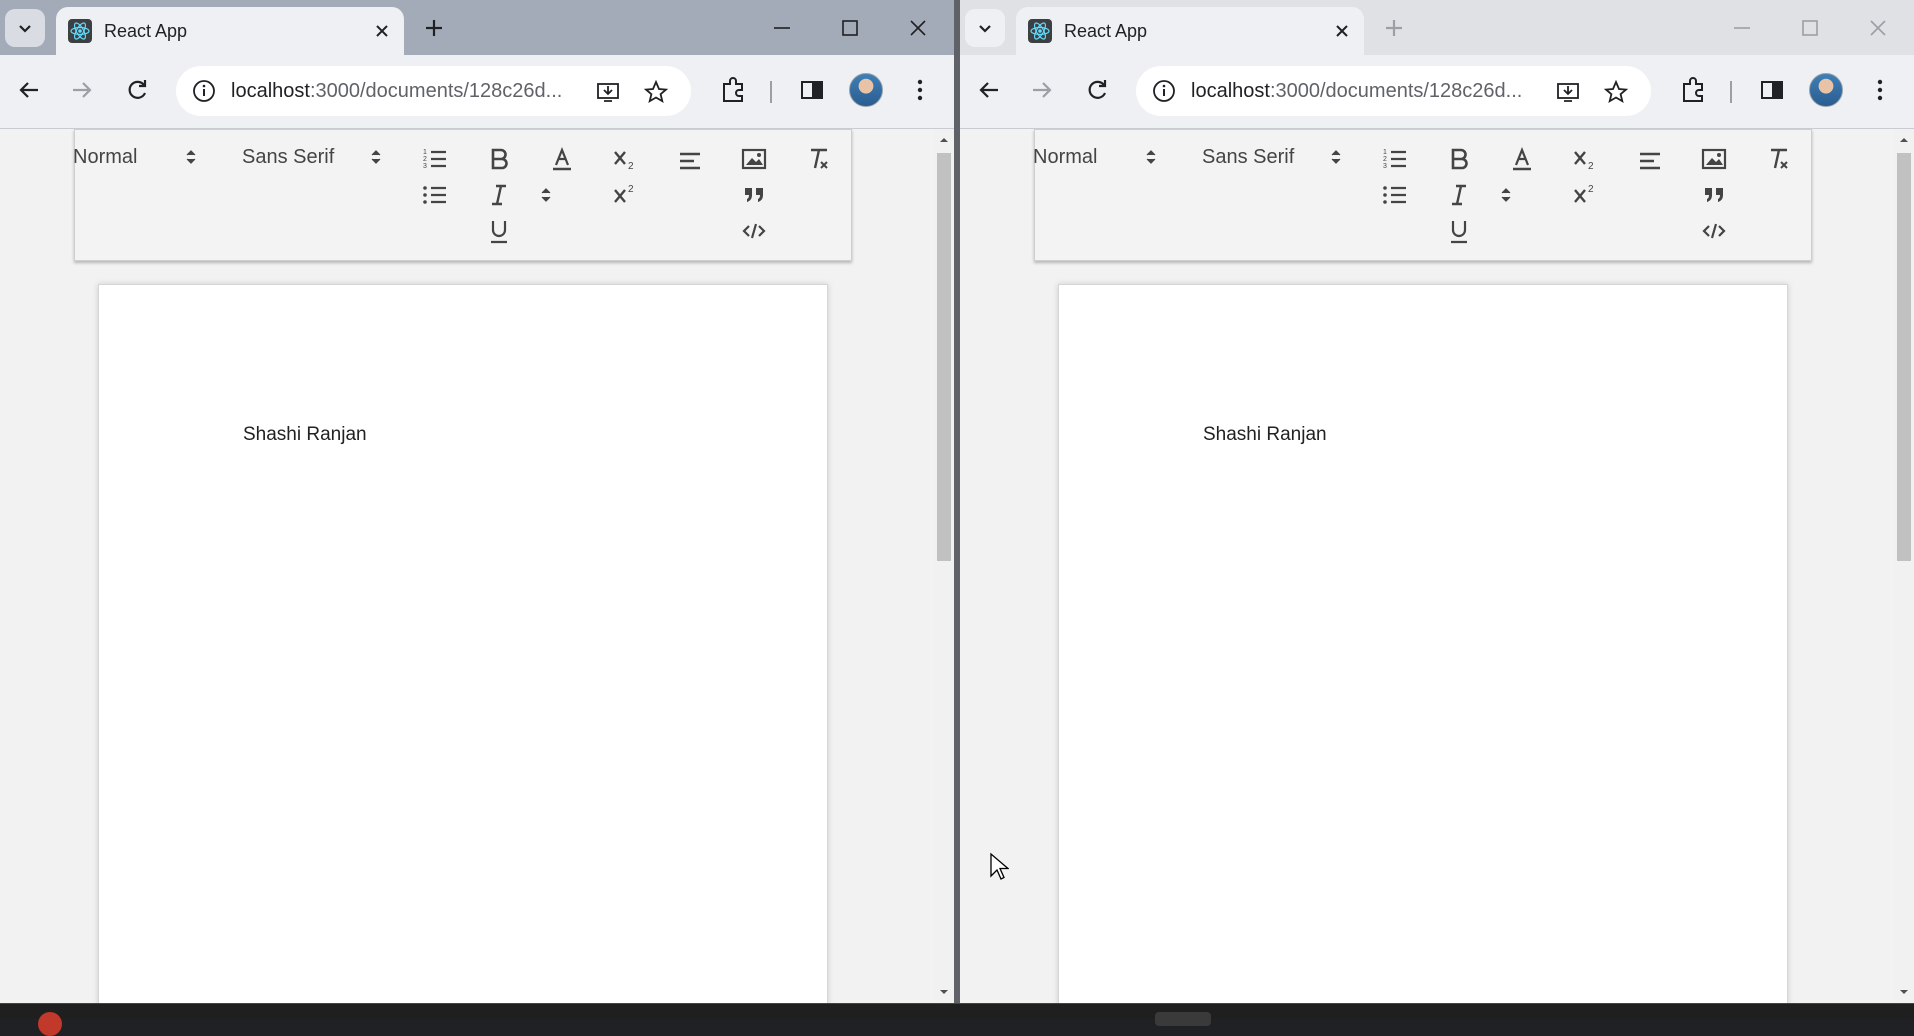 This screenshot has width=1914, height=1036. What do you see at coordinates (1437, 27) in the screenshot?
I see `tab-strip: React App` at bounding box center [1437, 27].